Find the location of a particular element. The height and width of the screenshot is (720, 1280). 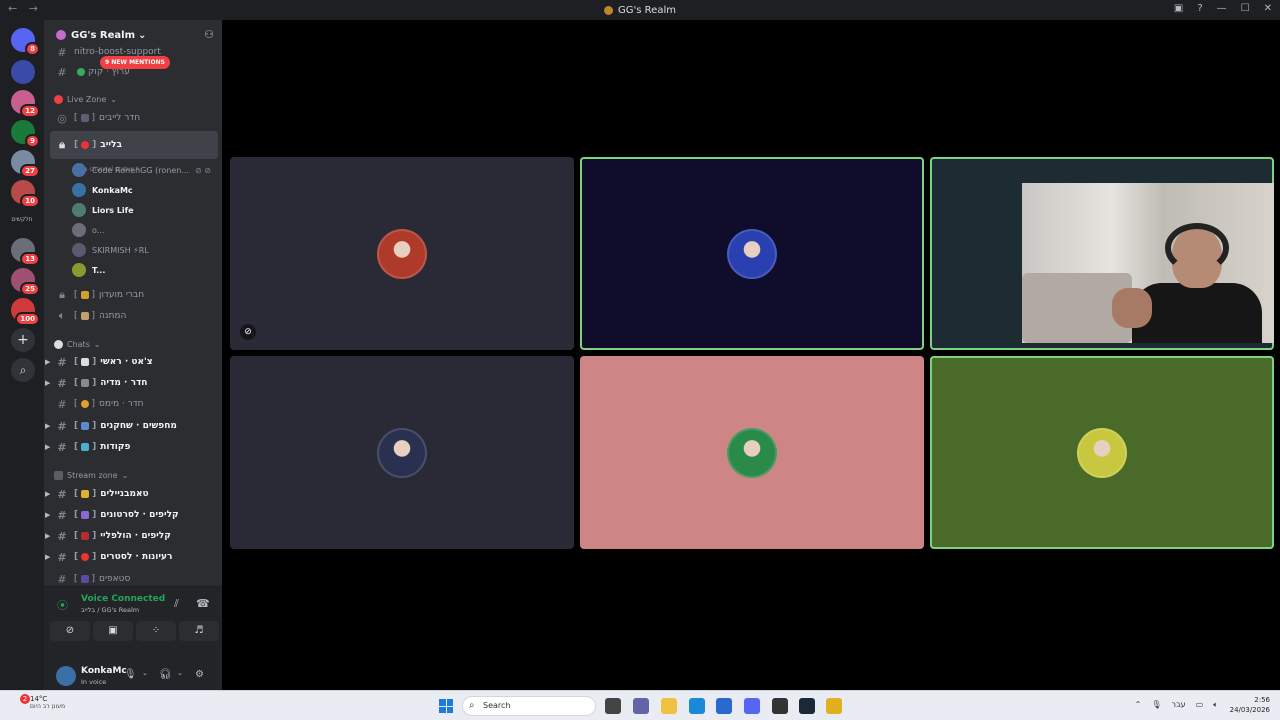

camera-off-icon: ⊘ is located at coordinates (70, 631).